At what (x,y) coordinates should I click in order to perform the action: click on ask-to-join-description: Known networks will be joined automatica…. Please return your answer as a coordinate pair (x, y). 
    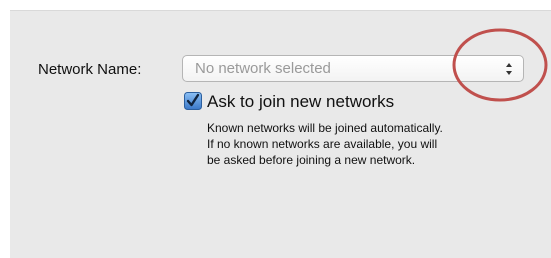
    Looking at the image, I should click on (372, 144).